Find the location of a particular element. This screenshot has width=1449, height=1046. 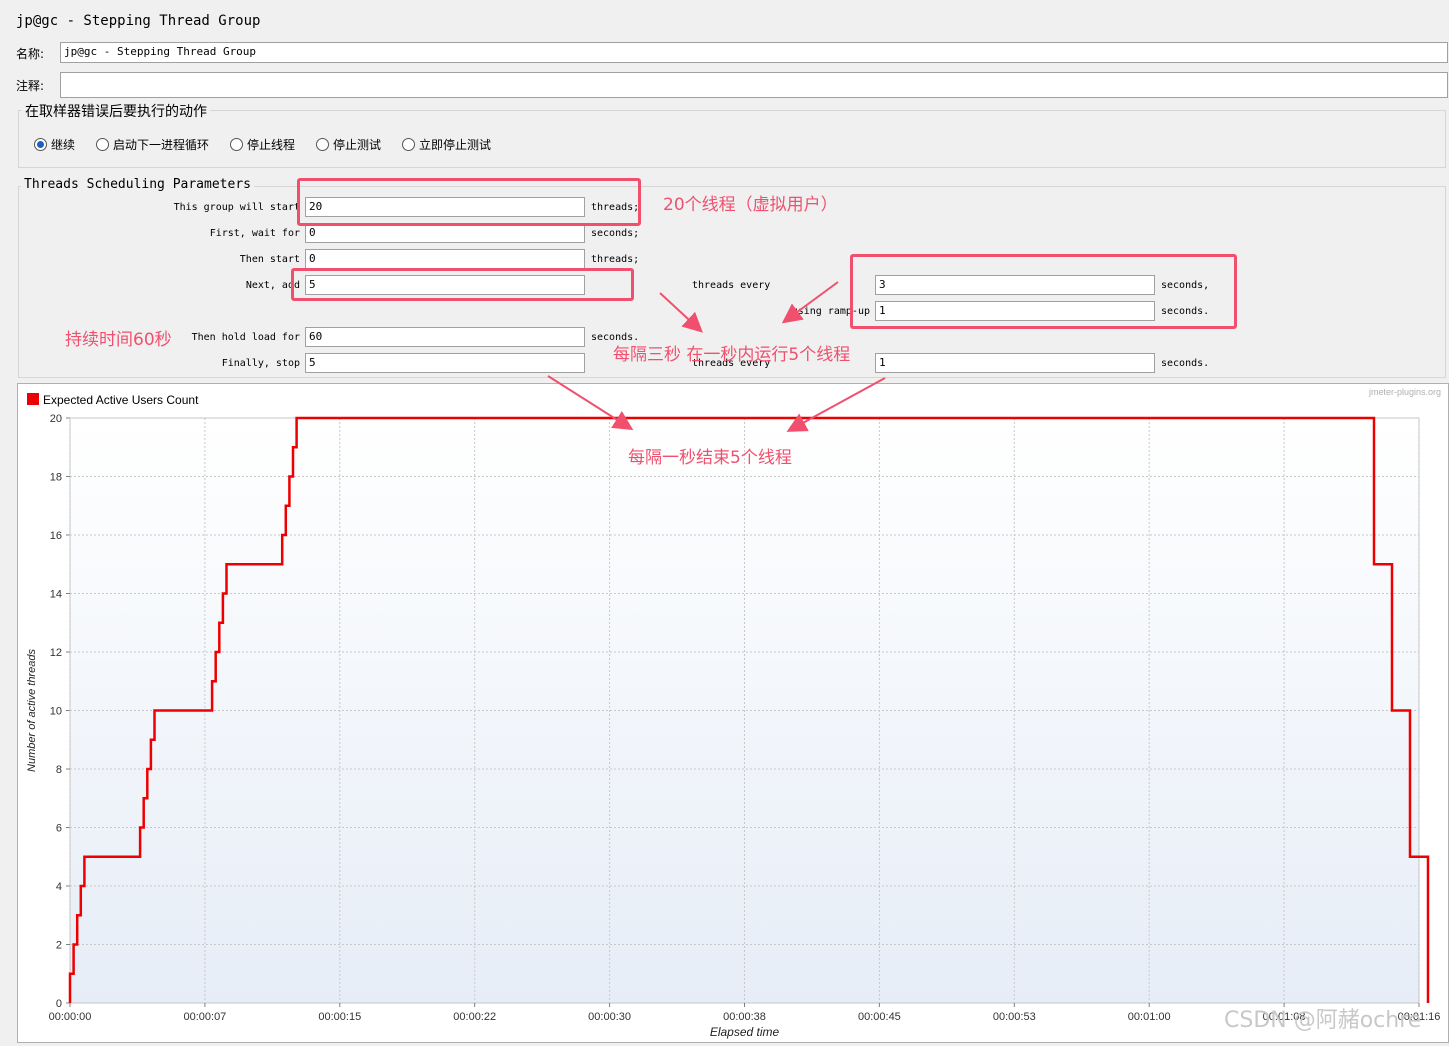

annotation-stop: 每隔一秒结束5个线程 is located at coordinates (710, 458).